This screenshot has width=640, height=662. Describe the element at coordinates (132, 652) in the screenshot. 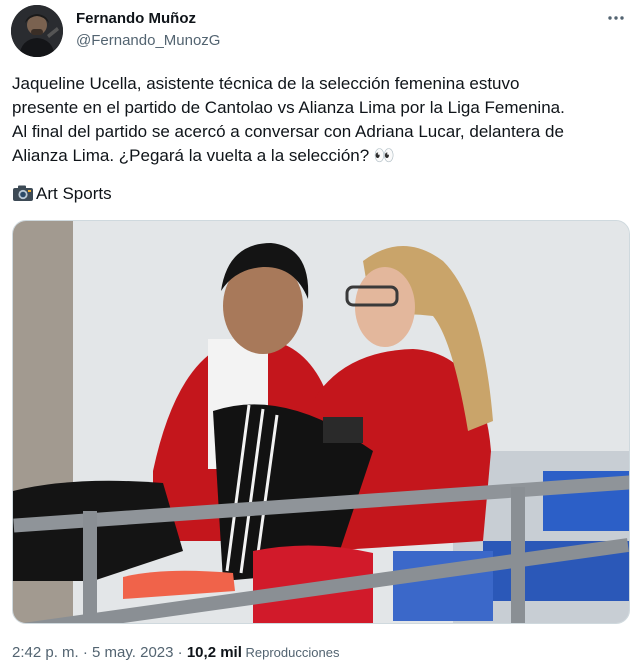

I see `tweet-date: 5 may. 2023` at that location.